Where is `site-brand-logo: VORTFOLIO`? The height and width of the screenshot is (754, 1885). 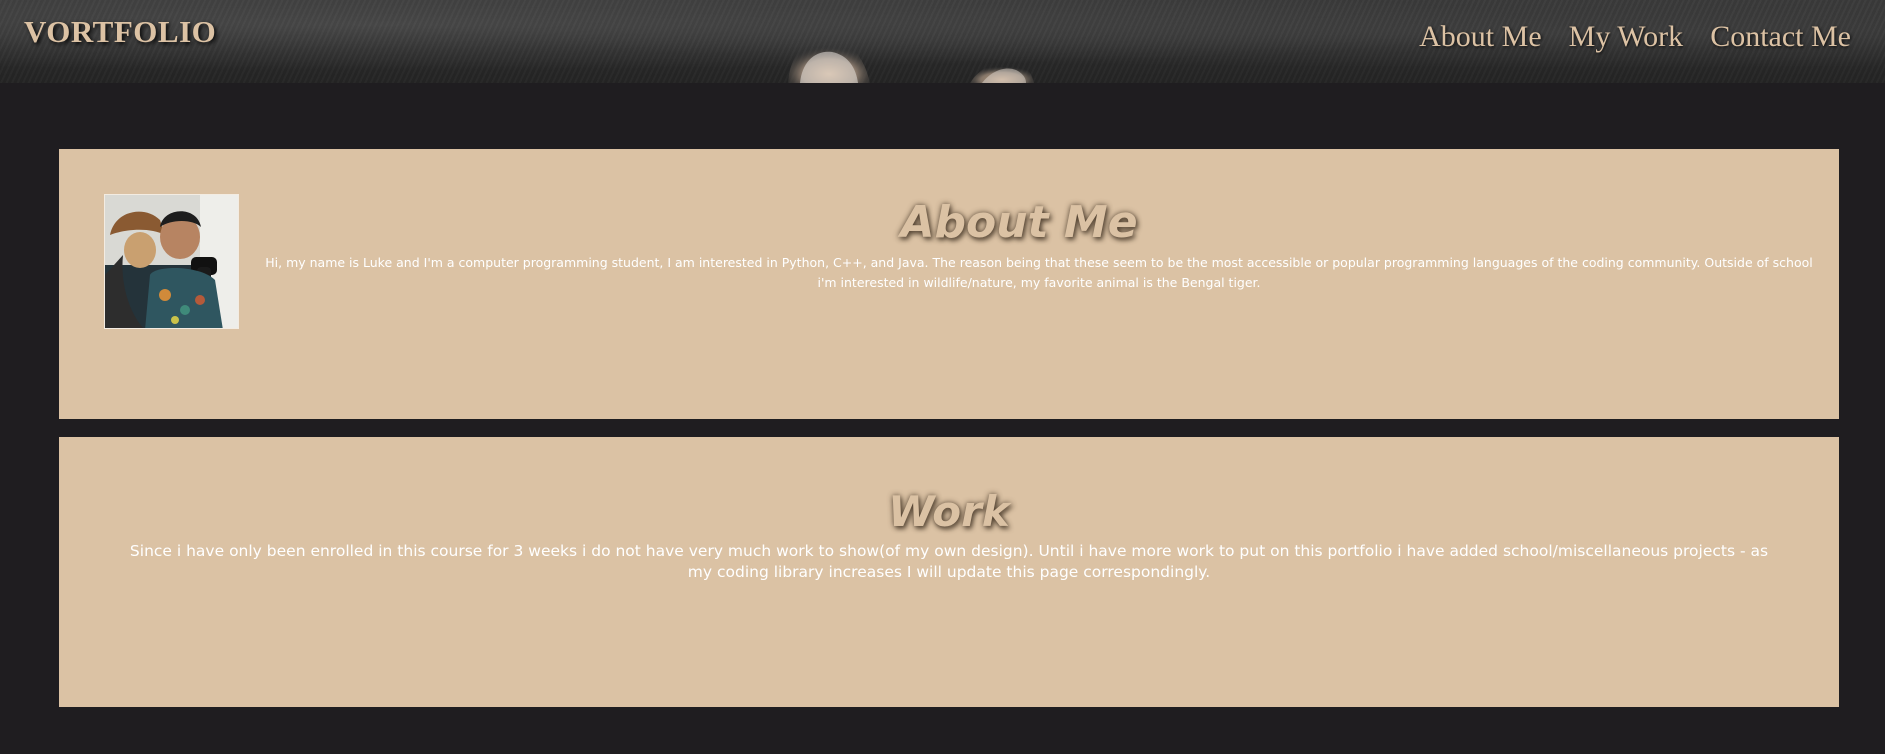 site-brand-logo: VORTFOLIO is located at coordinates (120, 32).